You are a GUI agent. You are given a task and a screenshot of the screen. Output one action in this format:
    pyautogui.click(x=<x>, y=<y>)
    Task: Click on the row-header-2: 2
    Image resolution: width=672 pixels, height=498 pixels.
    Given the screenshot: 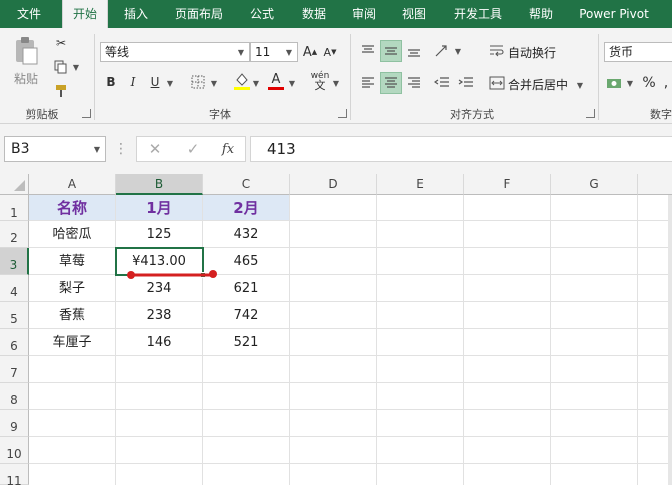 What is the action you would take?
    pyautogui.click(x=14, y=234)
    